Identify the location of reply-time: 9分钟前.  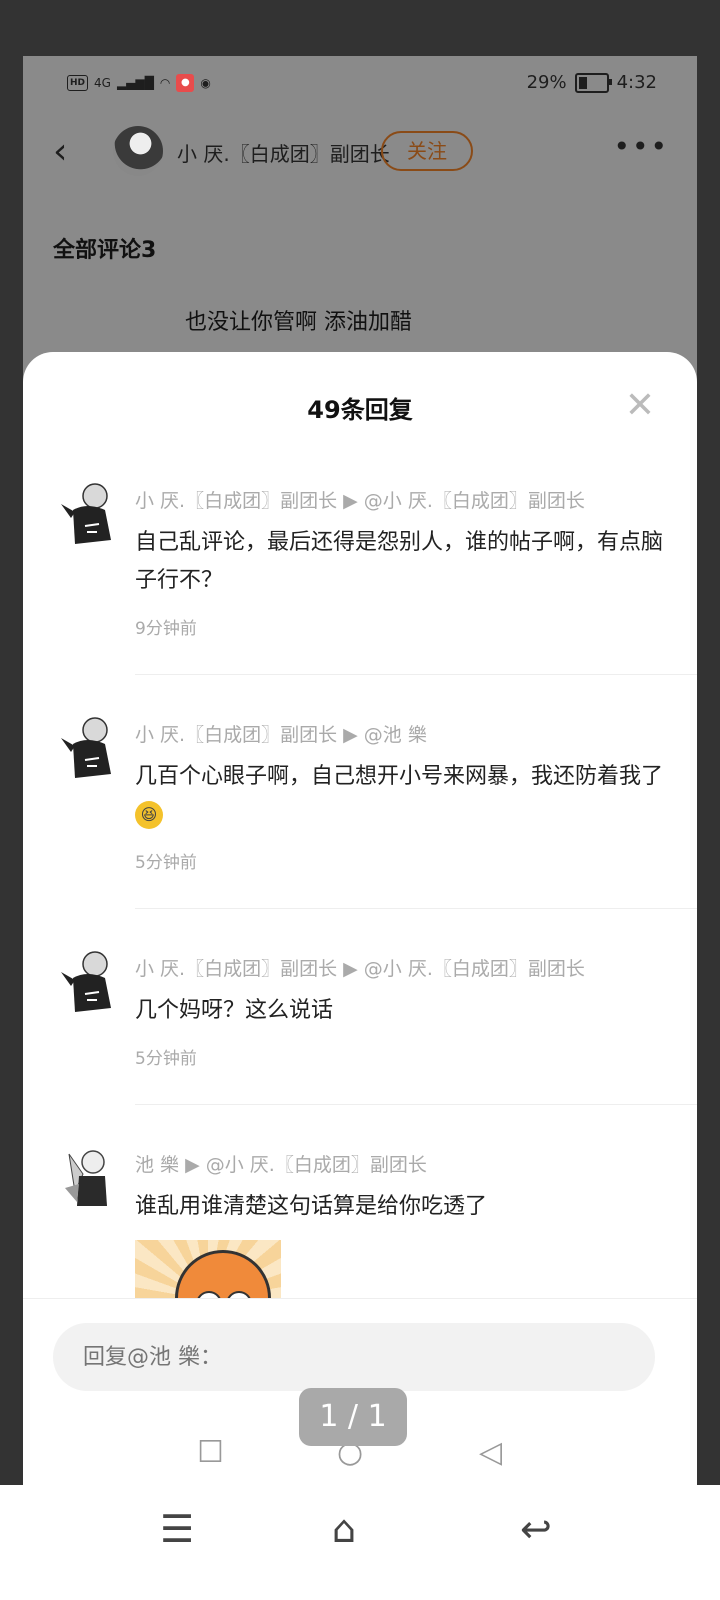
(166, 629).